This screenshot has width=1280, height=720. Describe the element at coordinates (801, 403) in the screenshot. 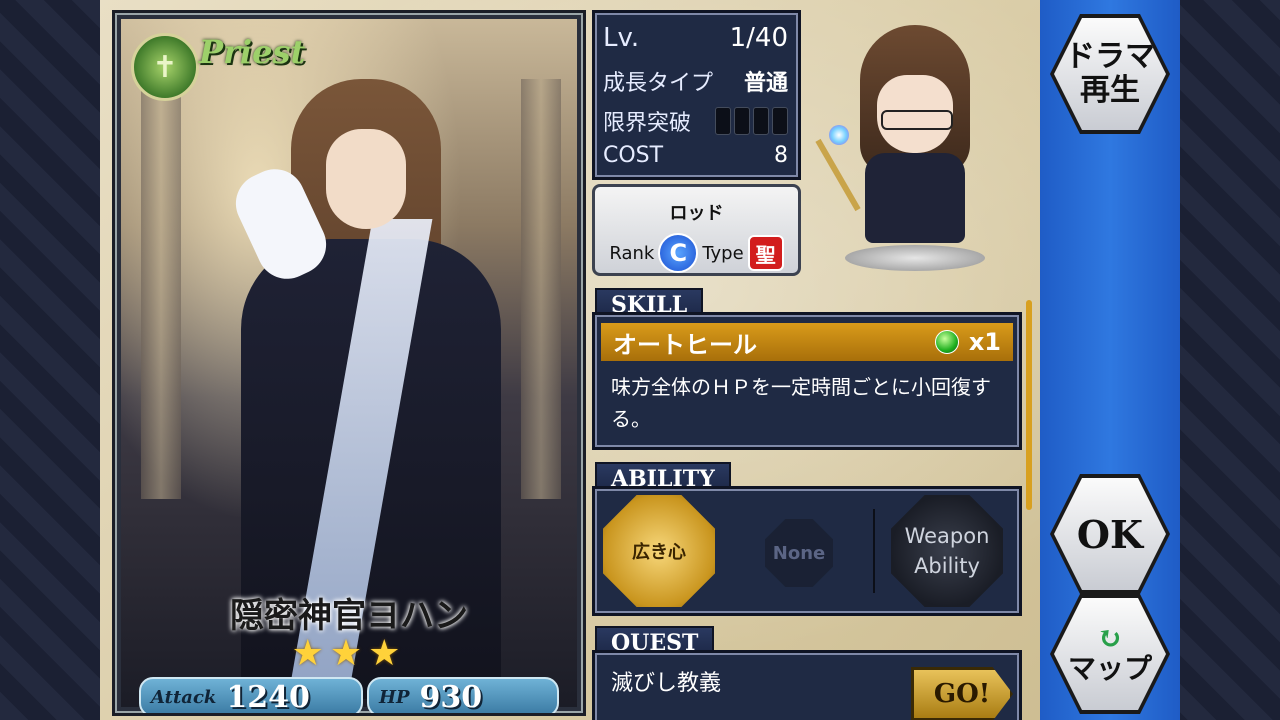

I see `skill-description: 味方全体のＨＰを一定時間ごとに小回復する。` at that location.